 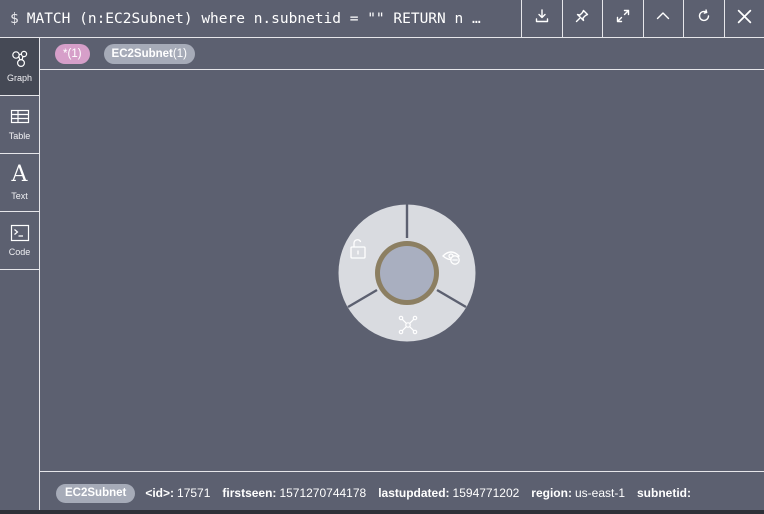 I want to click on prop-lastupdated: lastupdated: 1594771202, so click(x=448, y=493).